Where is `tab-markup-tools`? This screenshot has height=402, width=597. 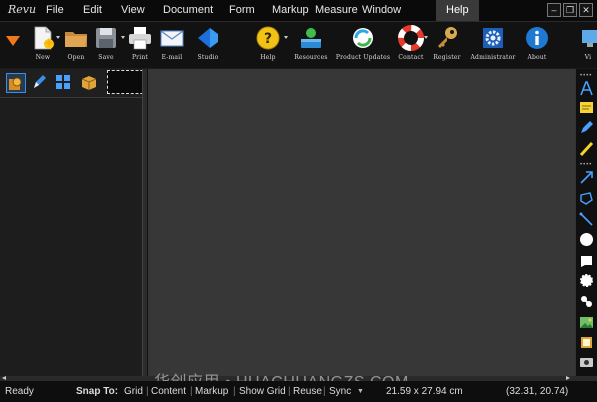
tab-markup-tools is located at coordinates (39, 82).